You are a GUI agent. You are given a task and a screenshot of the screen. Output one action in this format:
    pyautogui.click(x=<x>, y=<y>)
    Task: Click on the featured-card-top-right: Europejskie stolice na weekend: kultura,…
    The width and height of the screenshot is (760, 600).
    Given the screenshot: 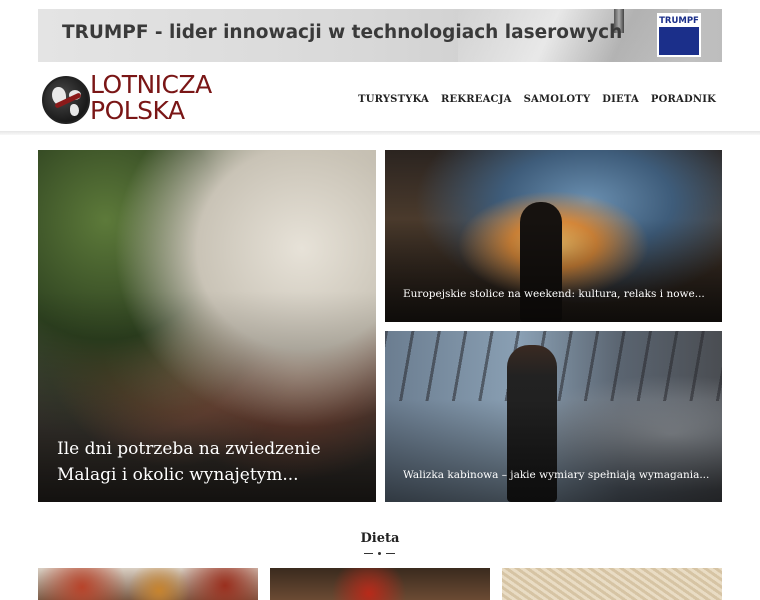 What is the action you would take?
    pyautogui.click(x=553, y=236)
    